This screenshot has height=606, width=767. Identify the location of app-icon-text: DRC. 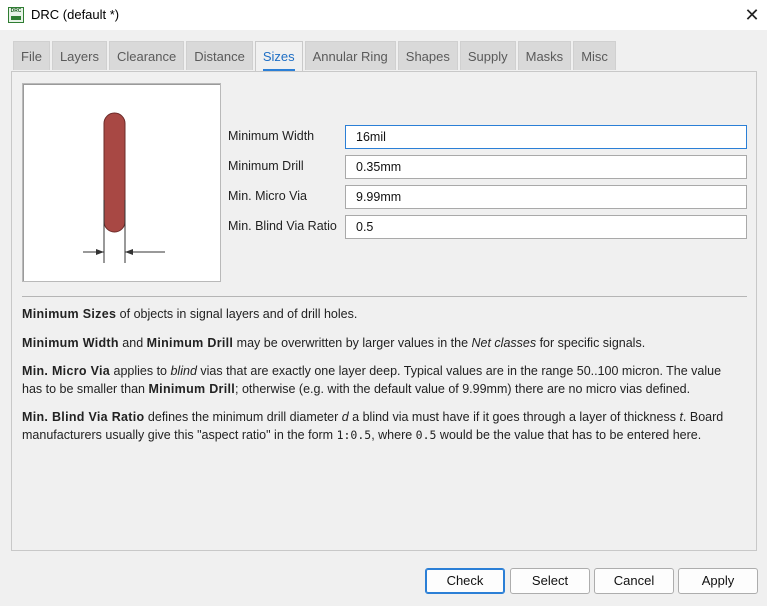
(16, 11).